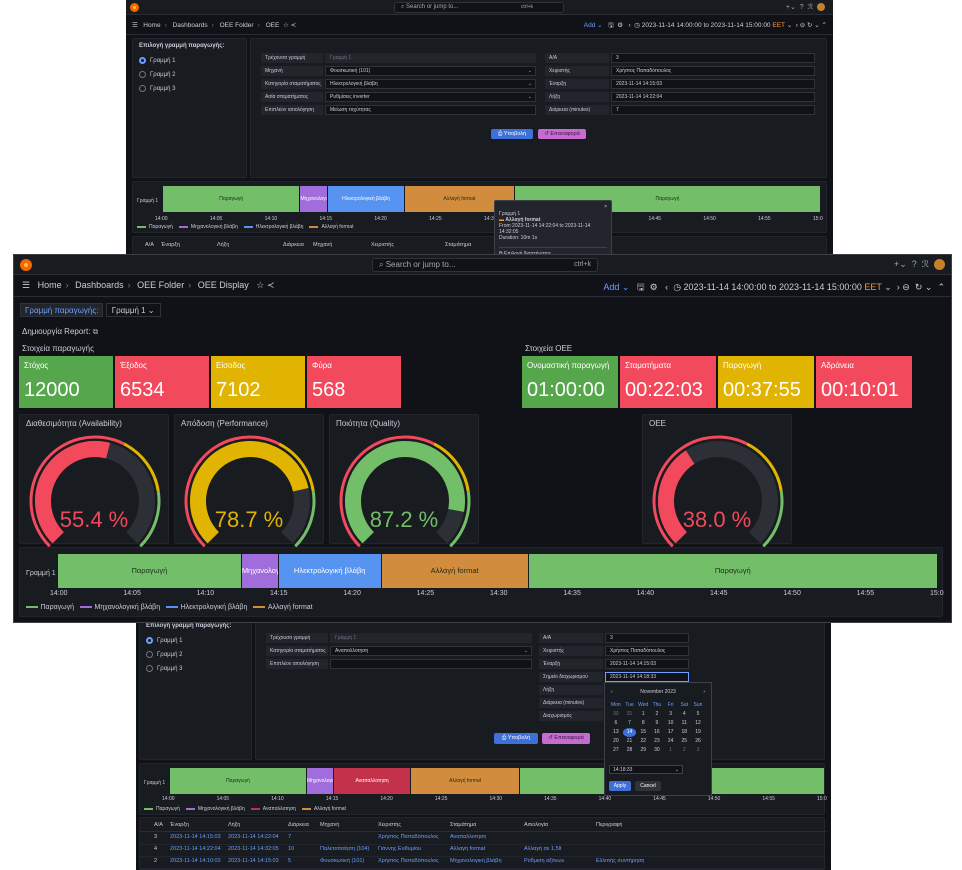 The width and height of the screenshot is (962, 870). I want to click on column-header: Περιγραφή, so click(609, 825).